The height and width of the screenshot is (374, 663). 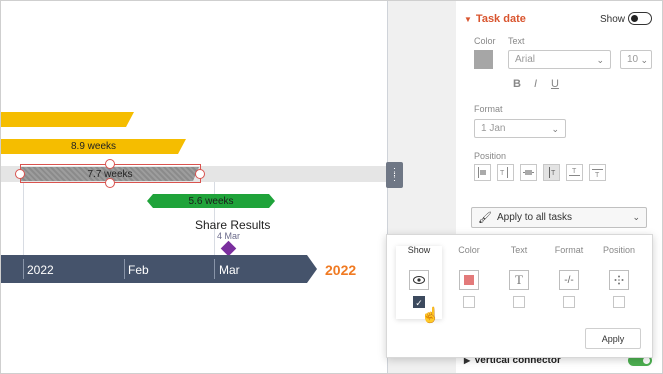 I want to click on apply-options-popup: Show ✓ Color Text T Format -/- Position, so click(x=519, y=296).